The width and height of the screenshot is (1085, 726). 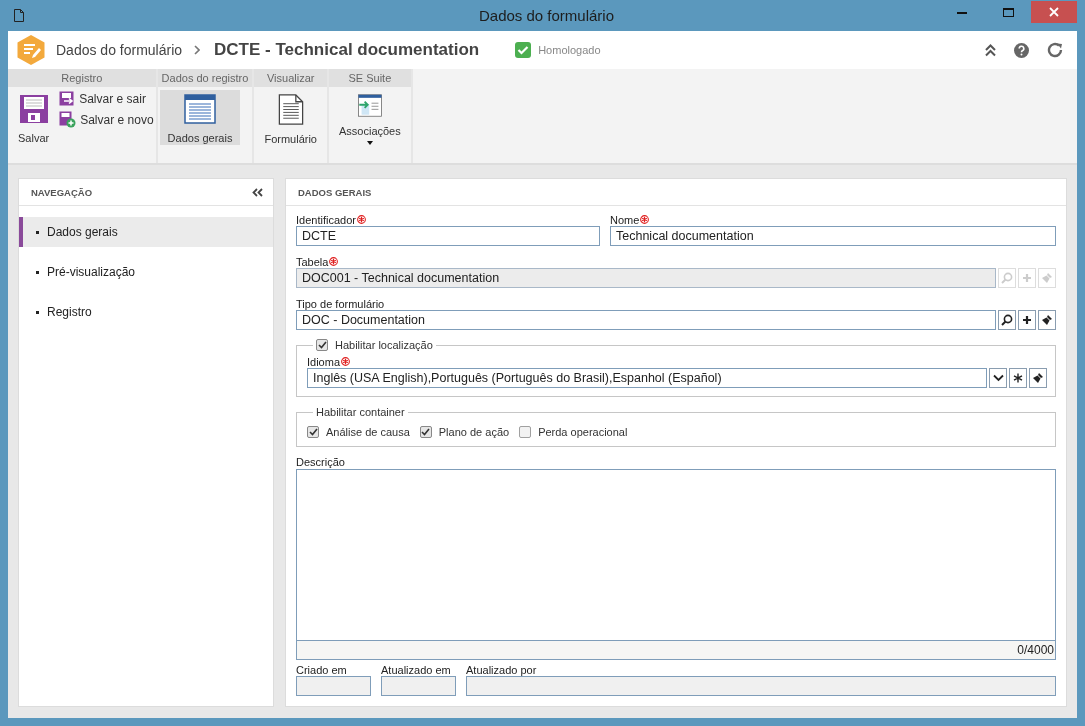 What do you see at coordinates (200, 109) in the screenshot?
I see `list-window-icon` at bounding box center [200, 109].